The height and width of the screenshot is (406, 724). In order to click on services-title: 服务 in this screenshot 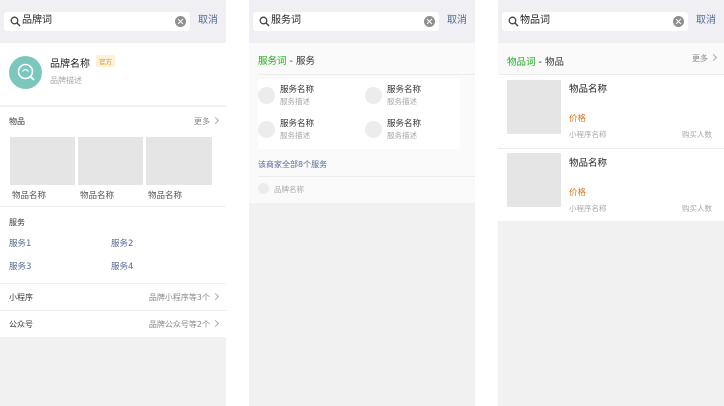, I will do `click(17, 222)`.